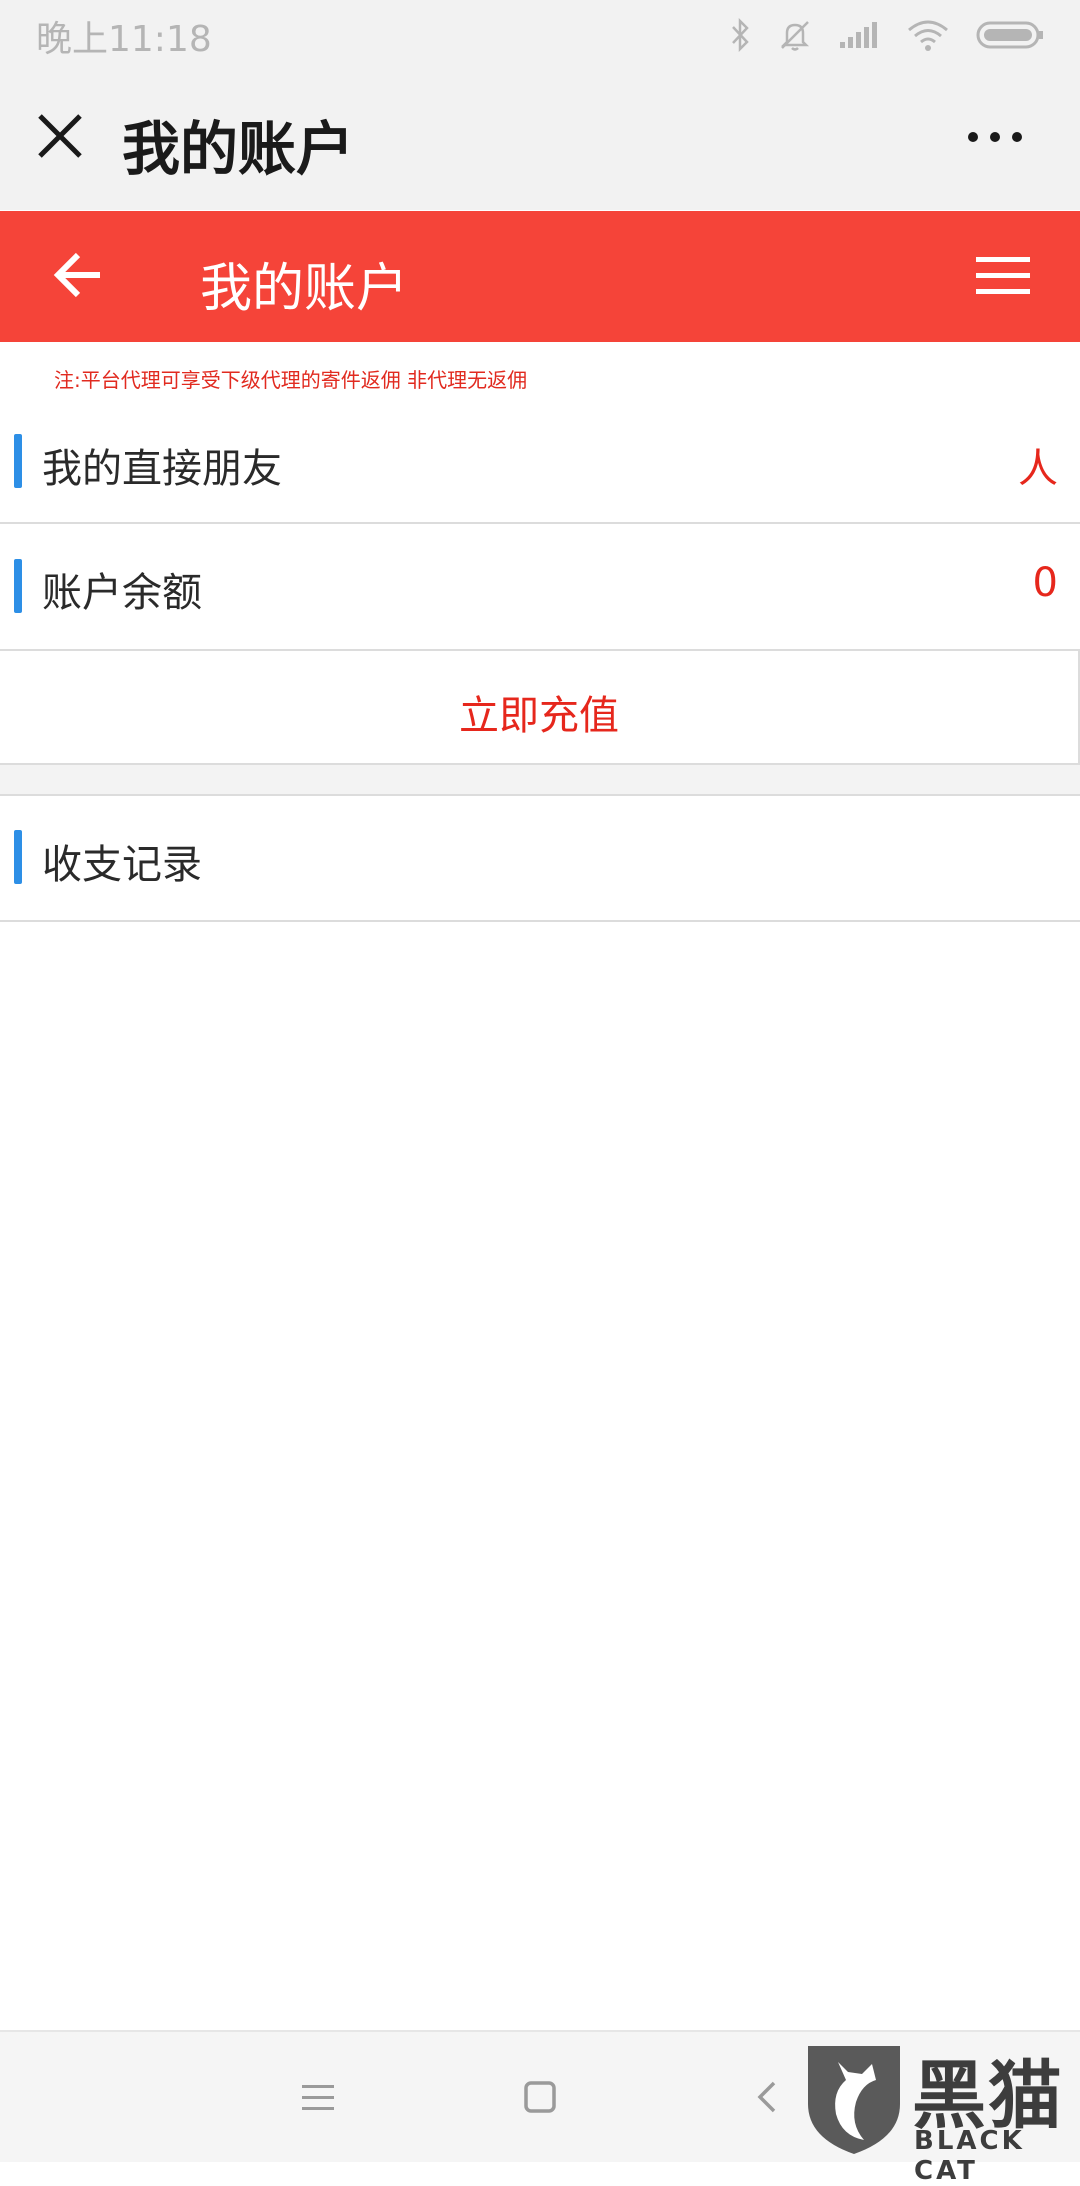 This screenshot has width=1080, height=2186. I want to click on records-label: 收支记录, so click(122, 865).